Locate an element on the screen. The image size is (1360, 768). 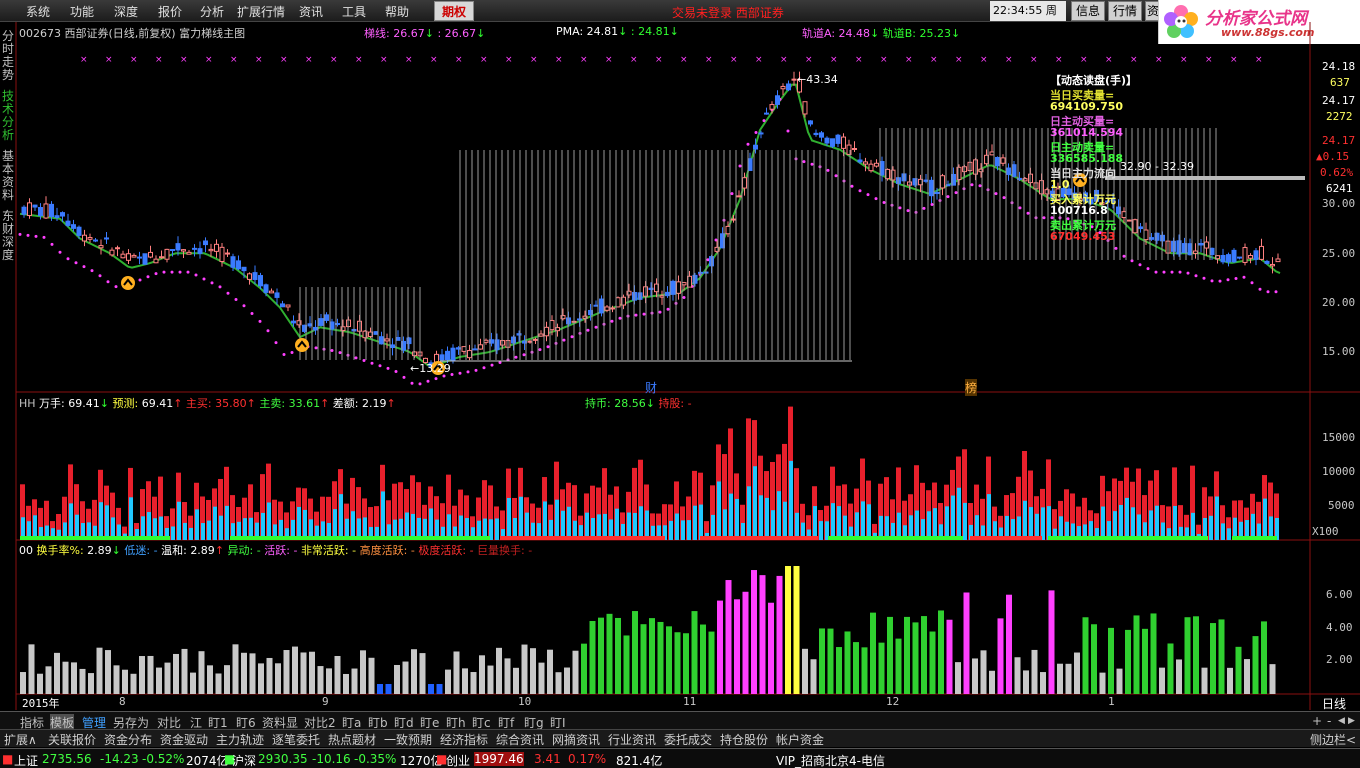
turnover-feichang: 非常活跃: is located at coordinates (324, 550).